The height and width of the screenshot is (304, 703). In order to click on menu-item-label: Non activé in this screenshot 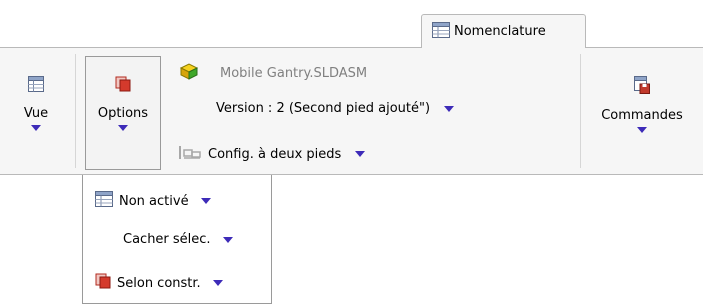, I will do `click(154, 201)`.